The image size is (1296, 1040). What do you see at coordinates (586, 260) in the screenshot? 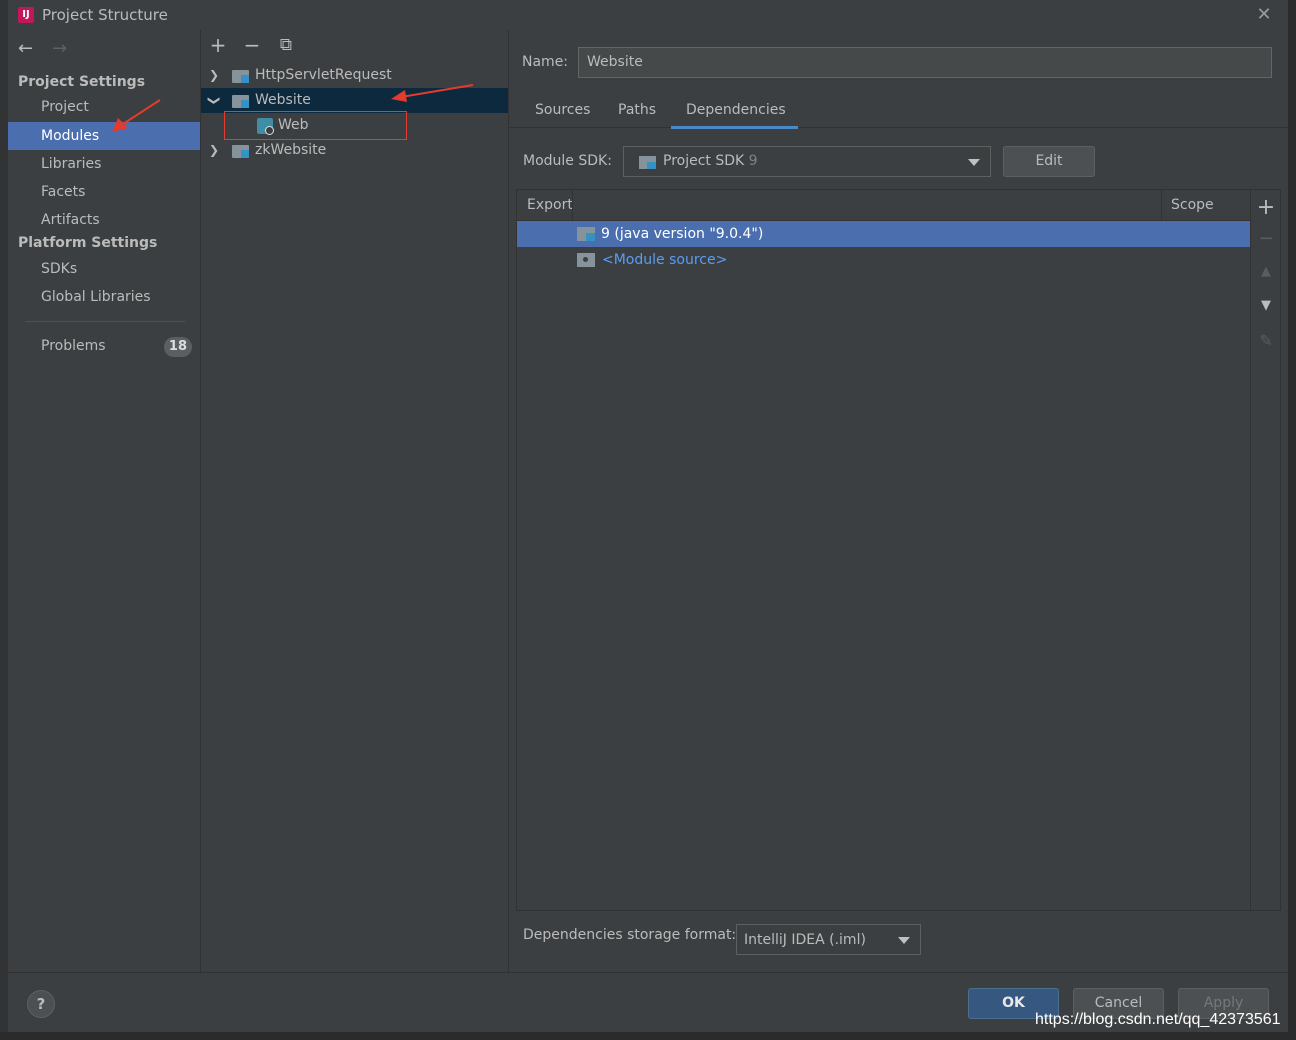
I see `source-folder-icon` at bounding box center [586, 260].